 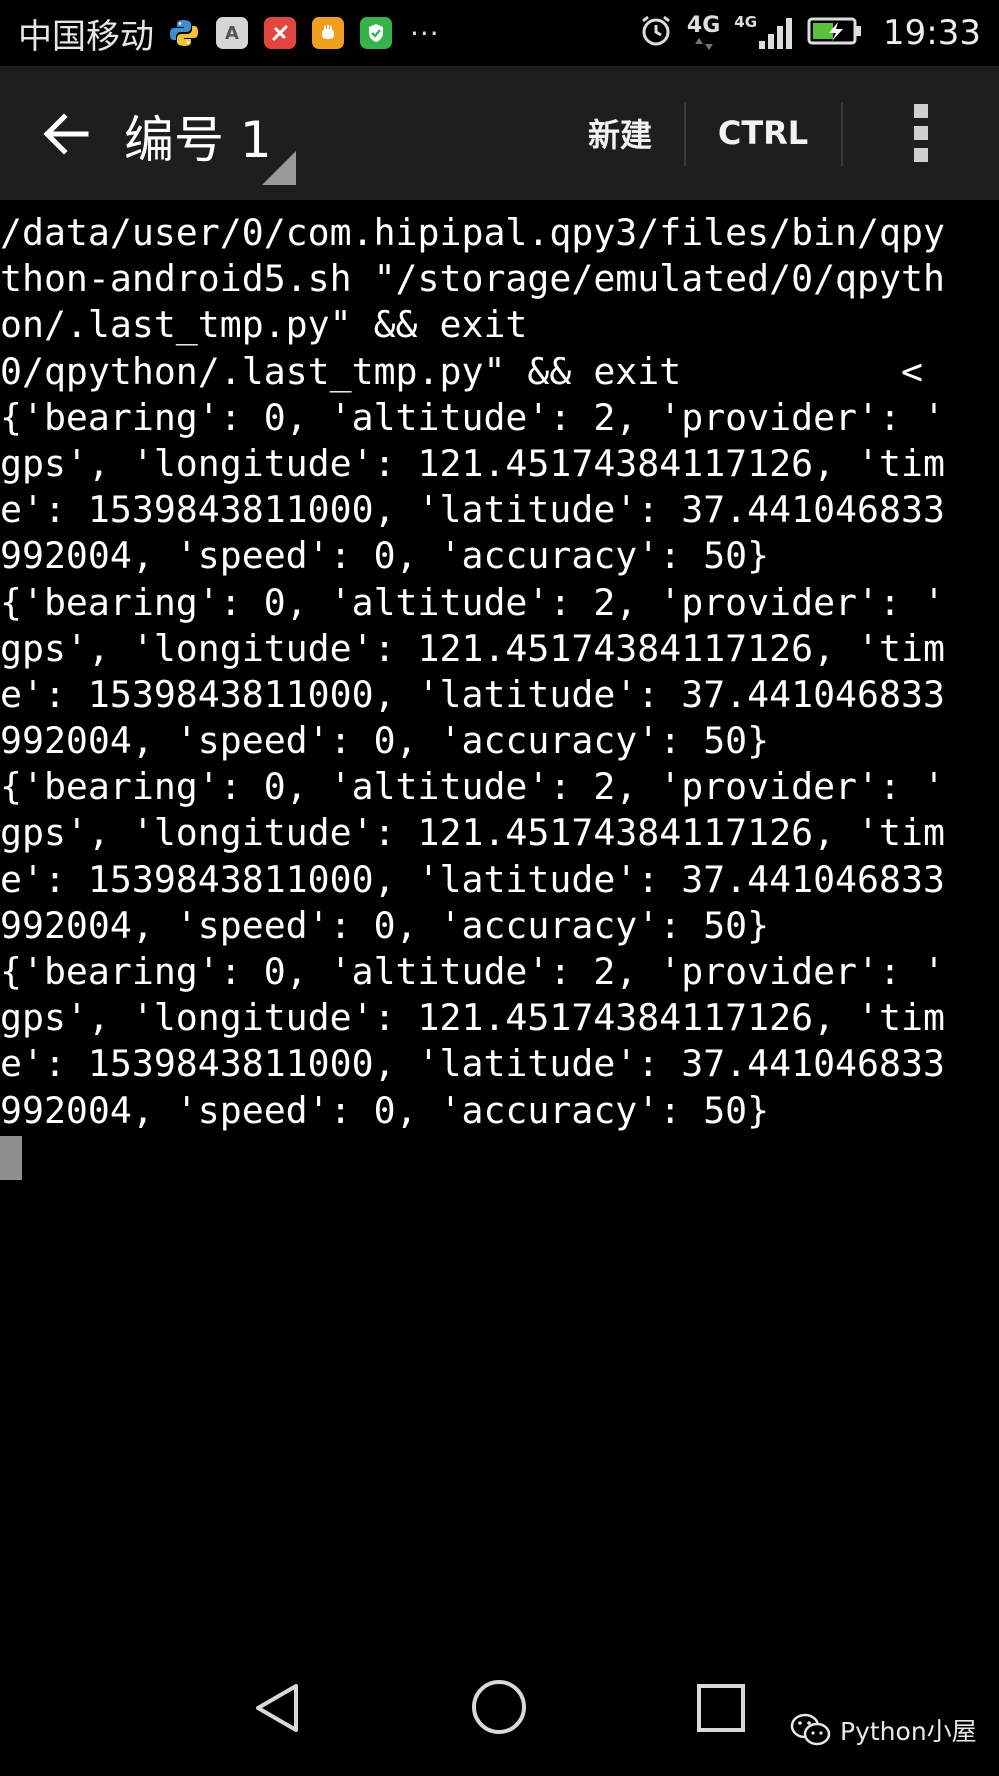 I want to click on session-dropdown-indicator, so click(x=279, y=168).